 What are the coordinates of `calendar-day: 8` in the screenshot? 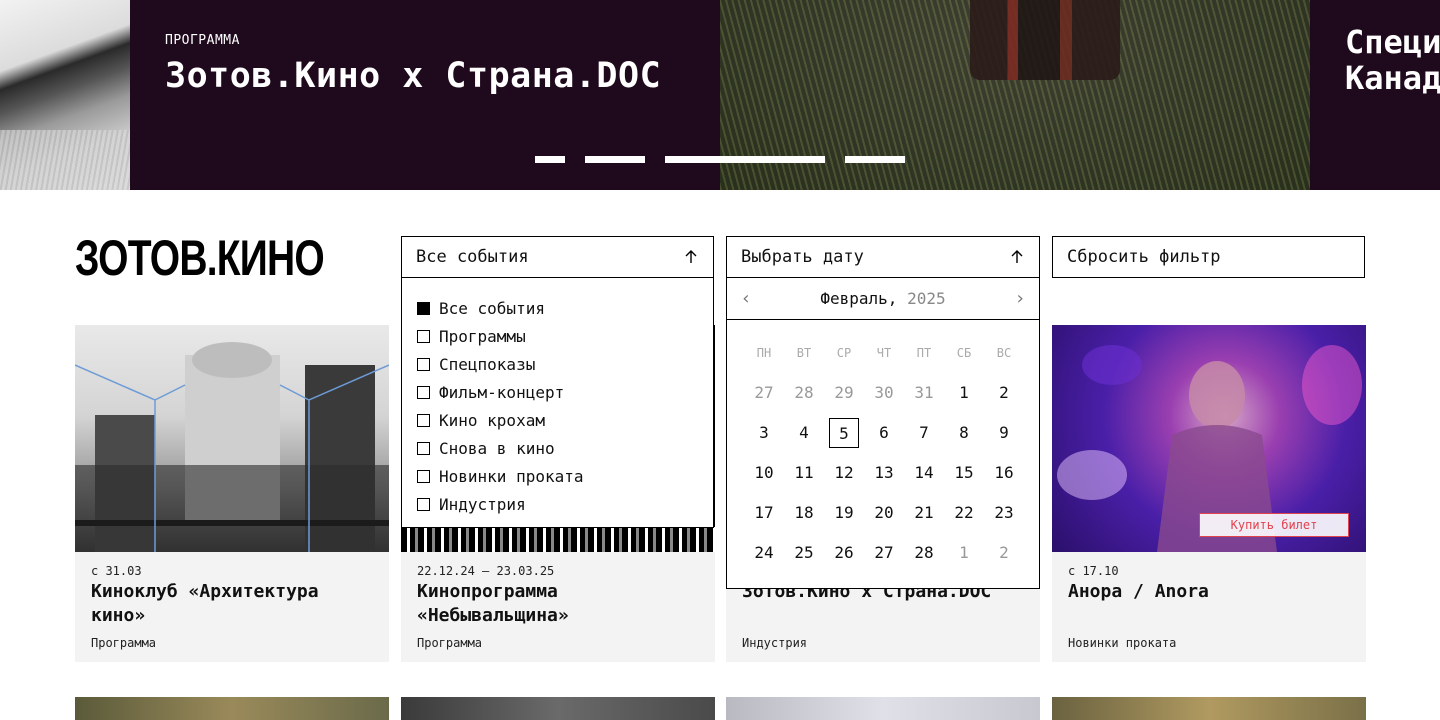 It's located at (964, 433).